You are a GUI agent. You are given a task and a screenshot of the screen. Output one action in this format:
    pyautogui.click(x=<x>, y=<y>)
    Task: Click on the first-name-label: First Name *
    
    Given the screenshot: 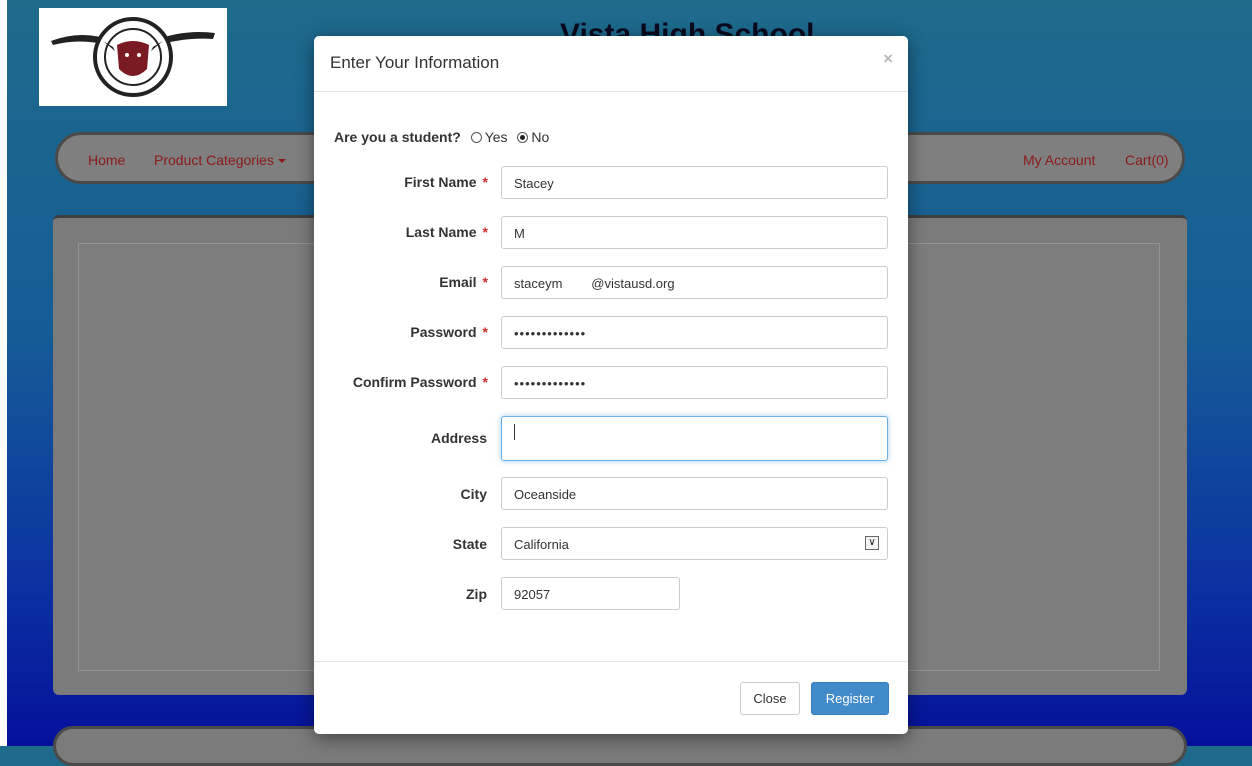 What is the action you would take?
    pyautogui.click(x=411, y=182)
    